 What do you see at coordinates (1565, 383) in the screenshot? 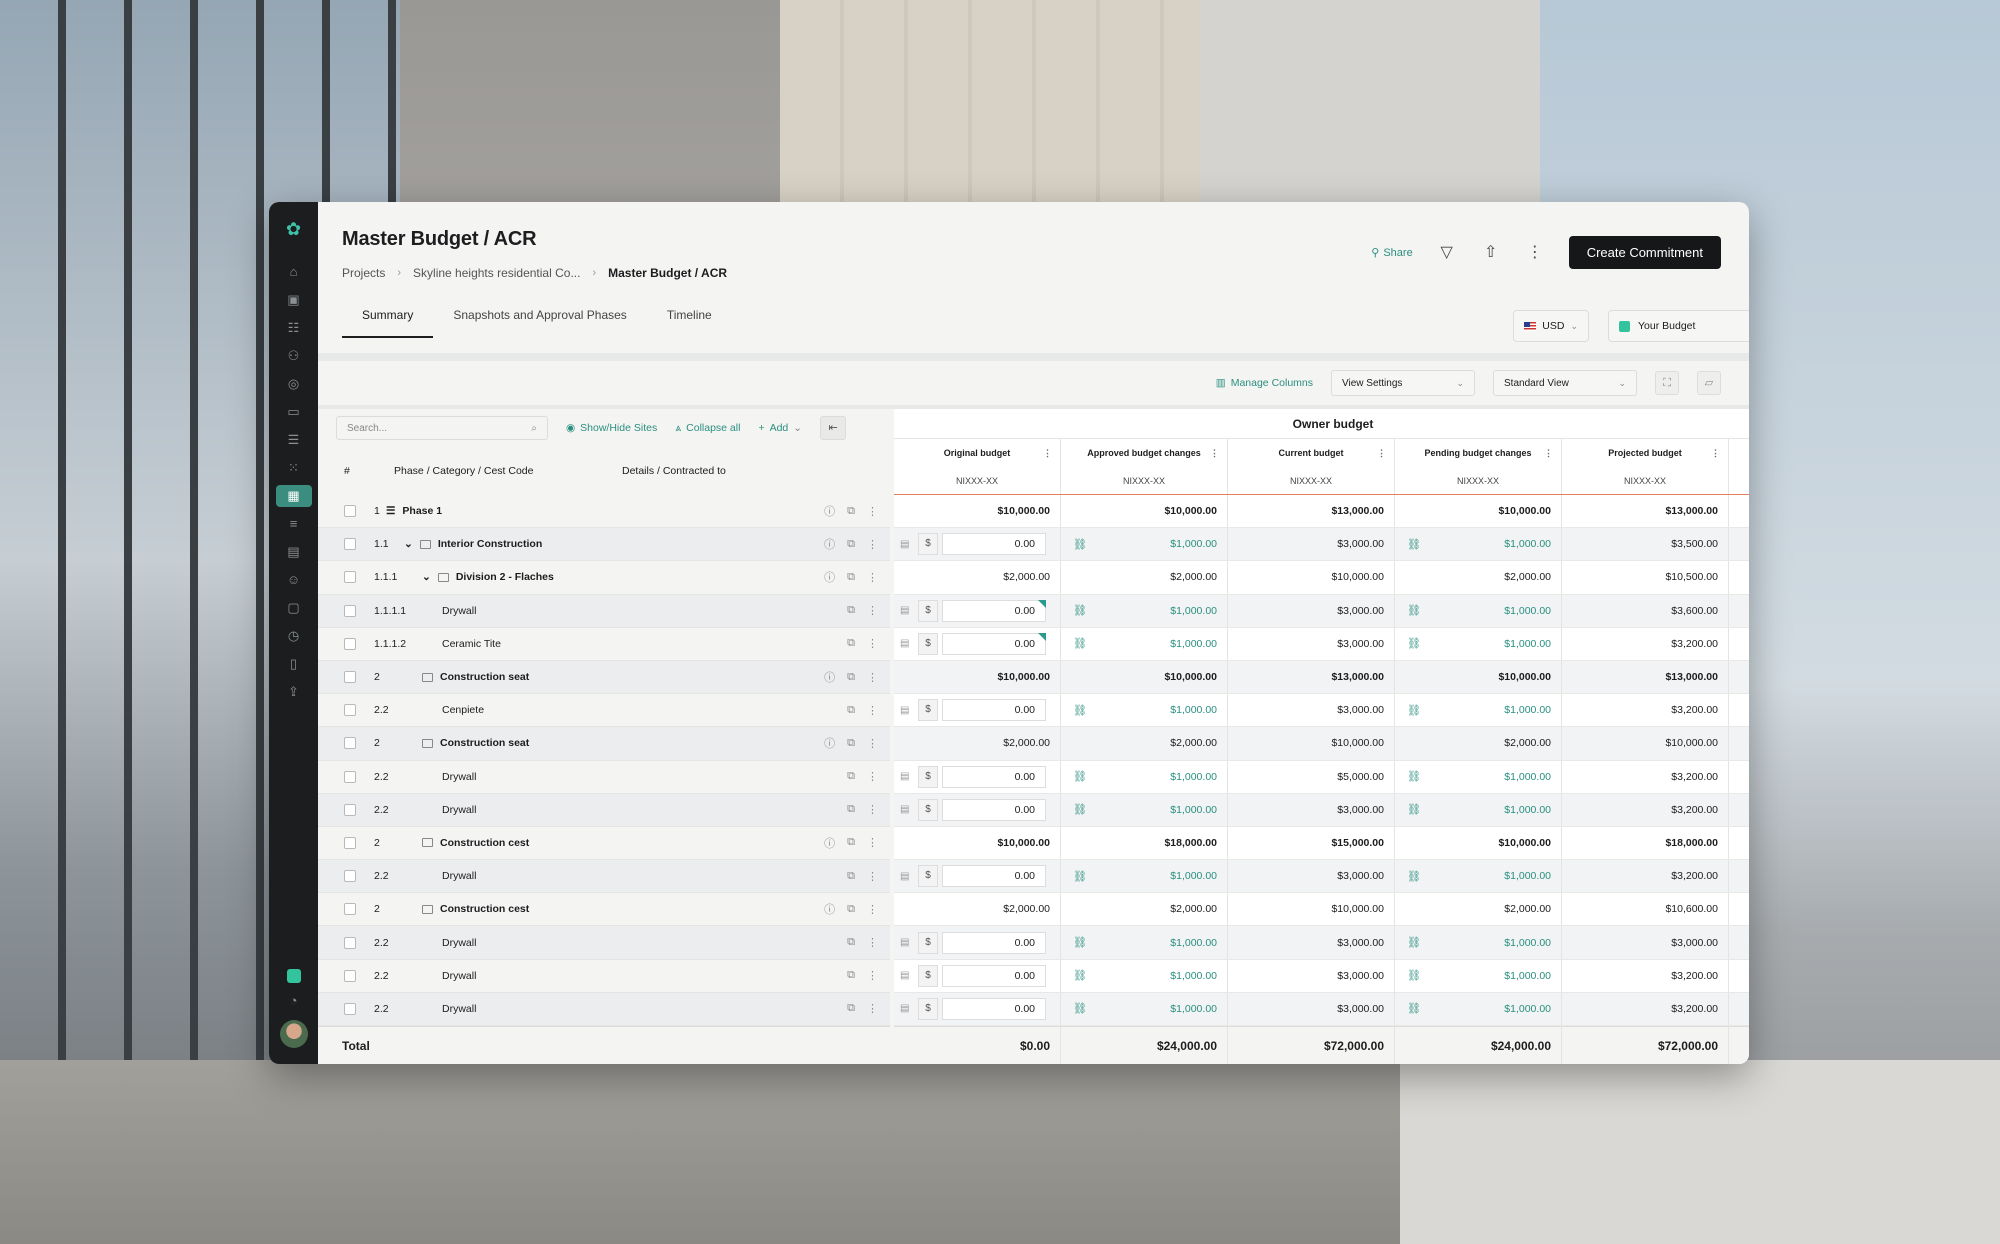
I see `standard-view-select: Standard View ⌄` at bounding box center [1565, 383].